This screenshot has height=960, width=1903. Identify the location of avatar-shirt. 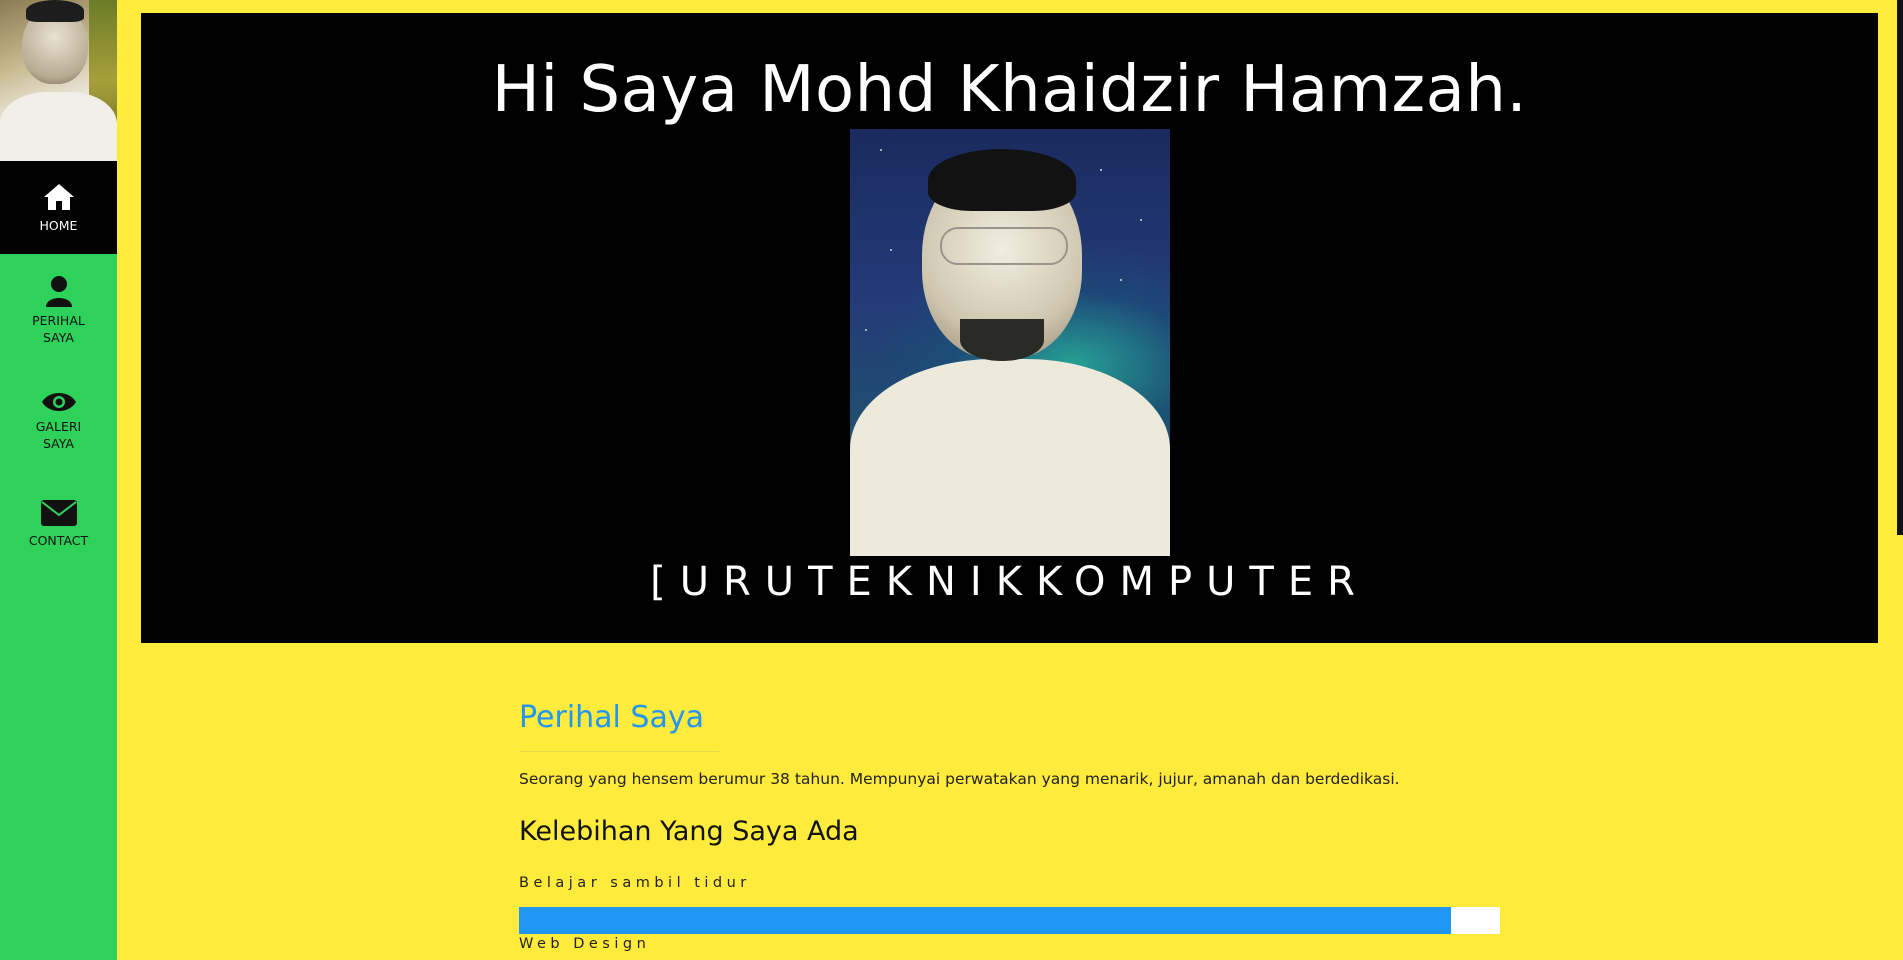
(58, 126).